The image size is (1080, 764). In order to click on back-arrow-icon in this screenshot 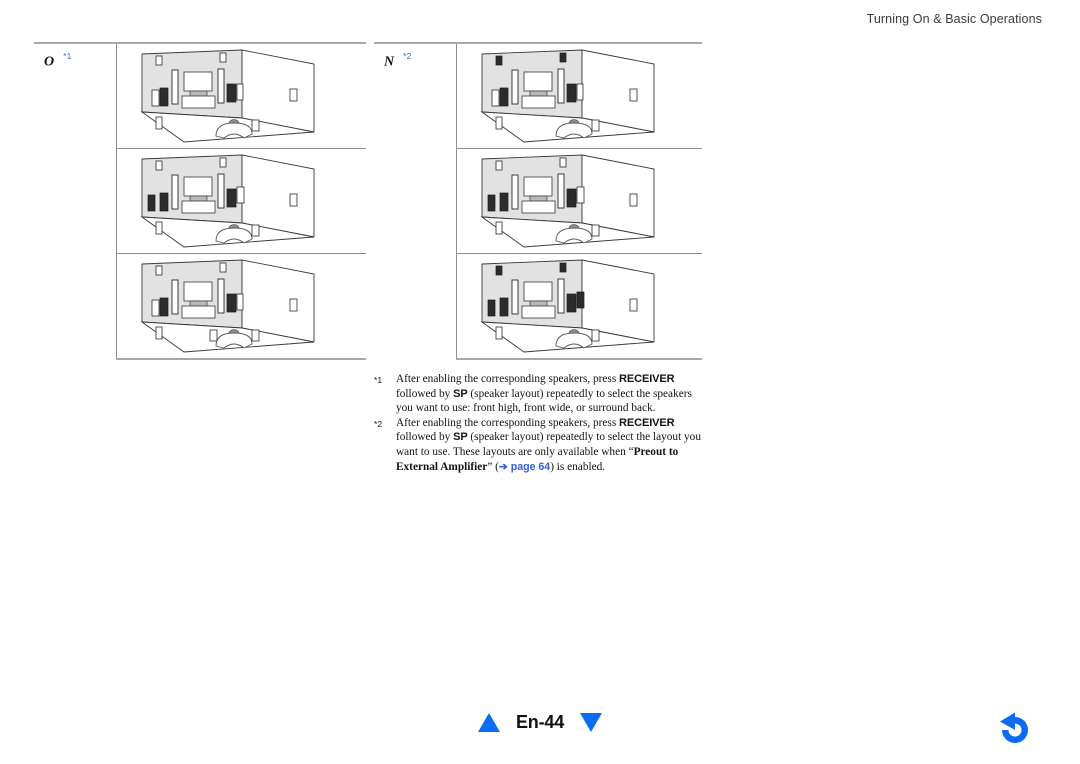, I will do `click(1009, 730)`.